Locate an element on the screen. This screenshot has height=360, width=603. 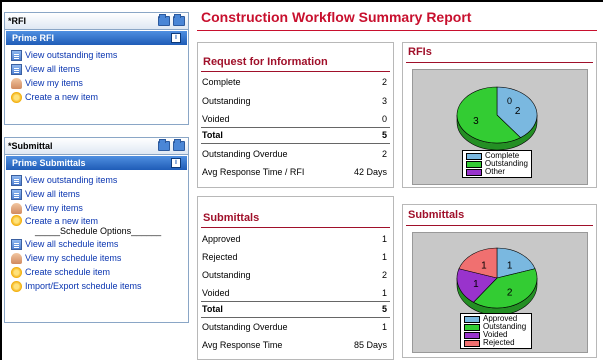
import-export-icon is located at coordinates (16, 286).